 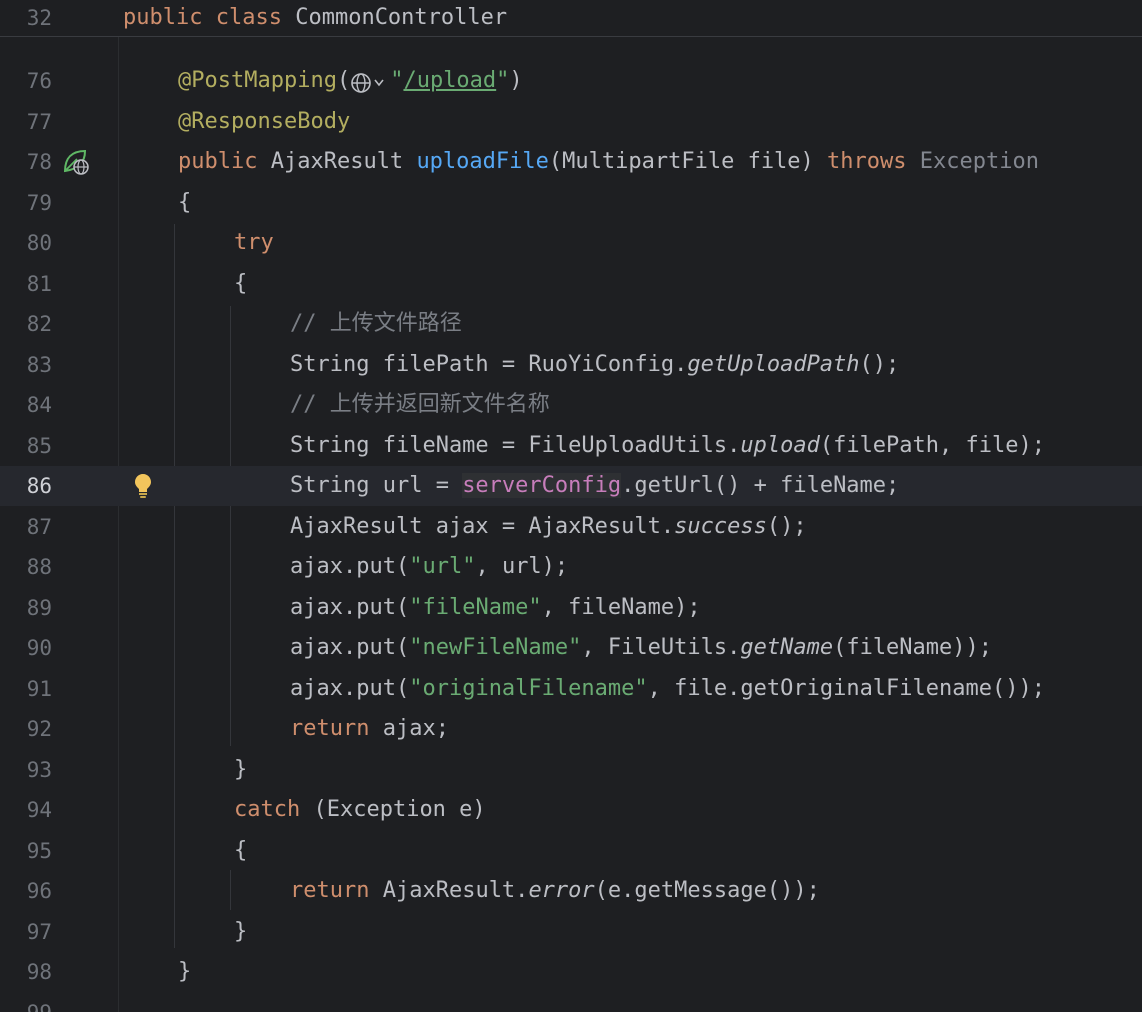 I want to click on code-line: 81 {, so click(x=571, y=284).